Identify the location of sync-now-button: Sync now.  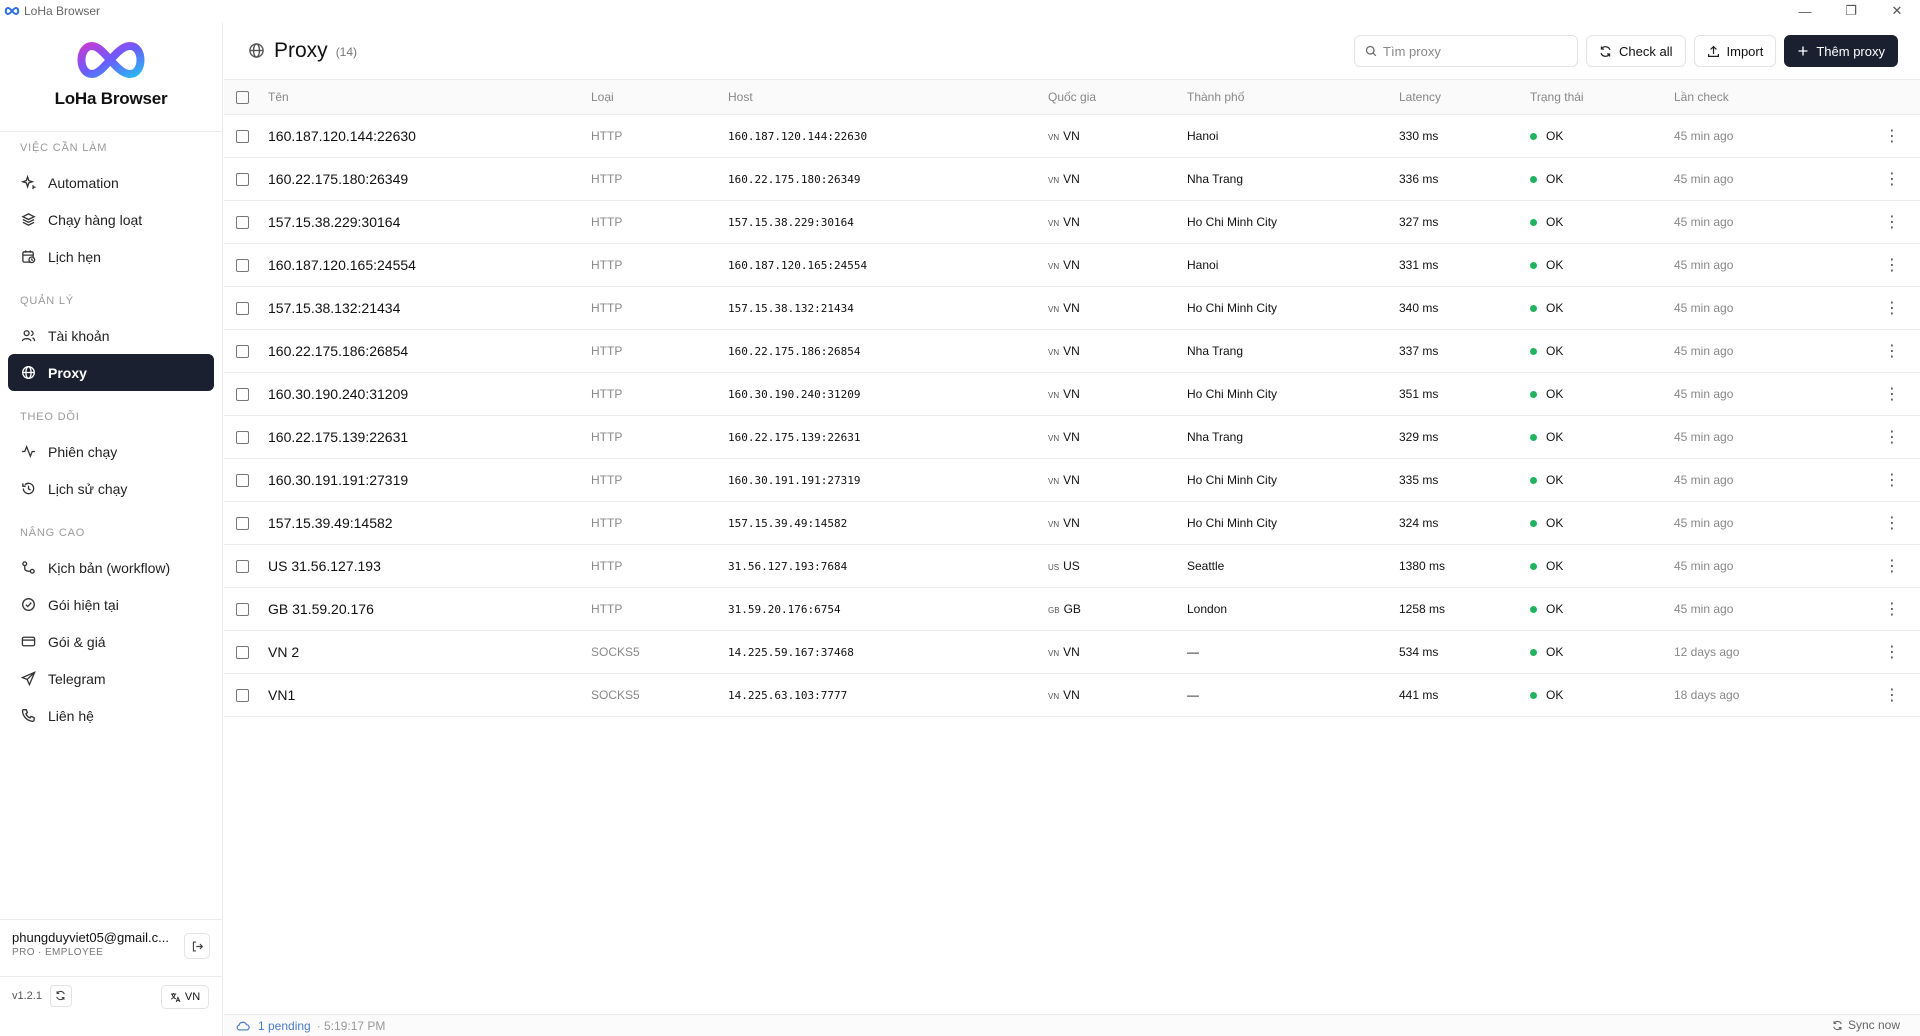
(1866, 1025).